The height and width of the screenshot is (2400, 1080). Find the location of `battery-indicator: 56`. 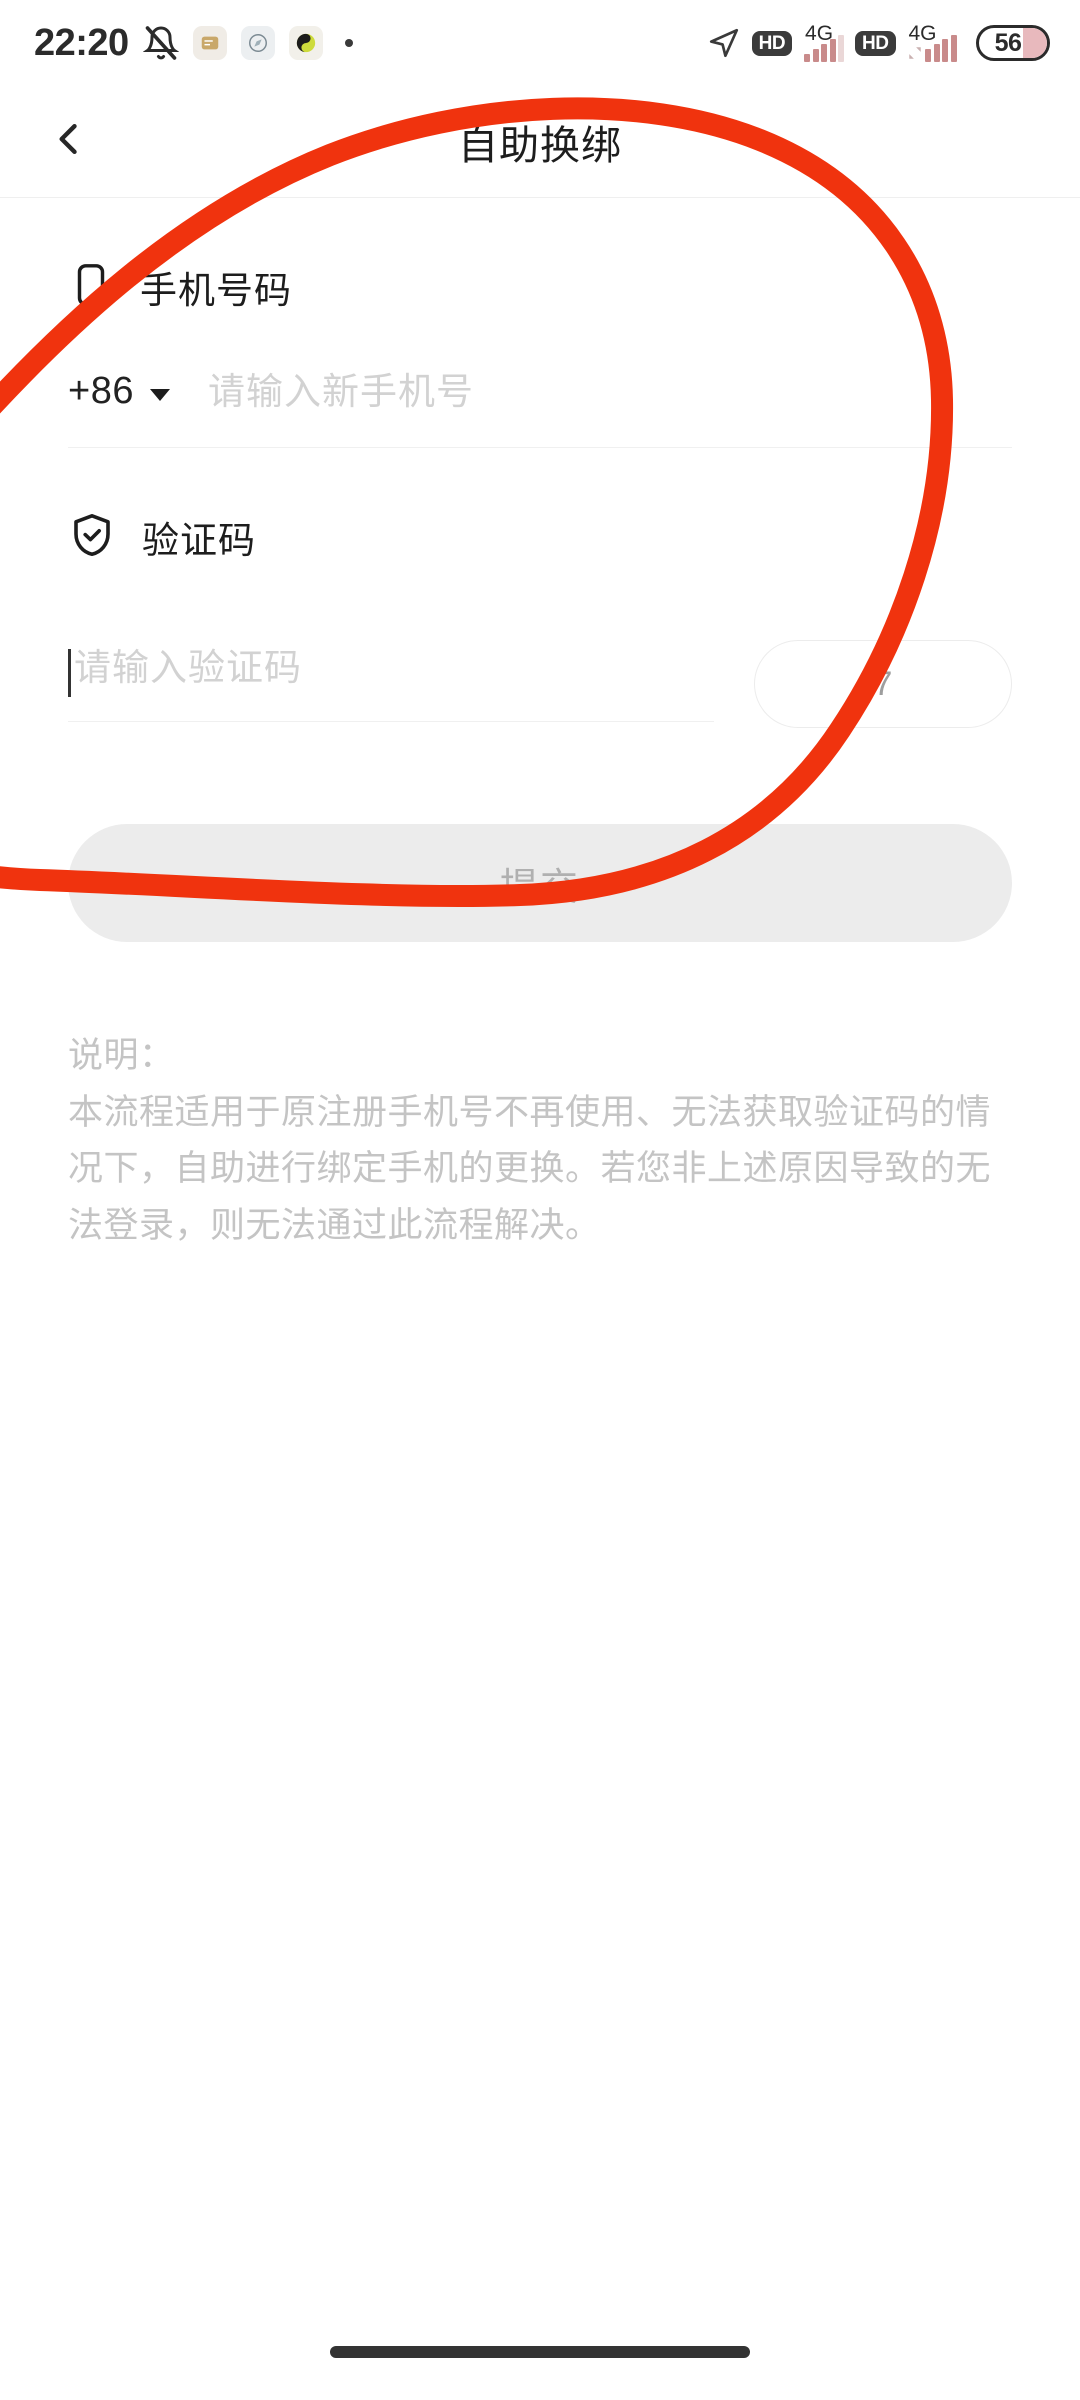

battery-indicator: 56 is located at coordinates (1013, 43).